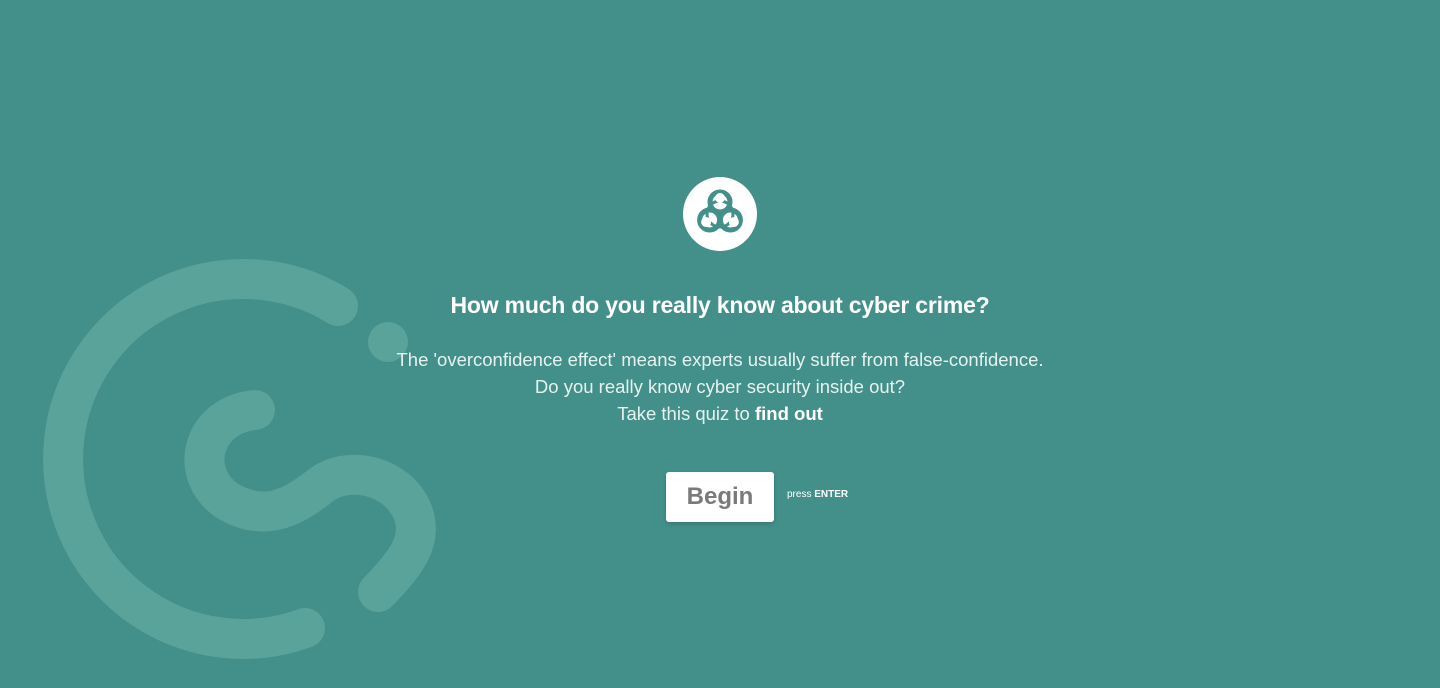 This screenshot has height=688, width=1440. What do you see at coordinates (720, 497) in the screenshot?
I see `begin-button: Begin` at bounding box center [720, 497].